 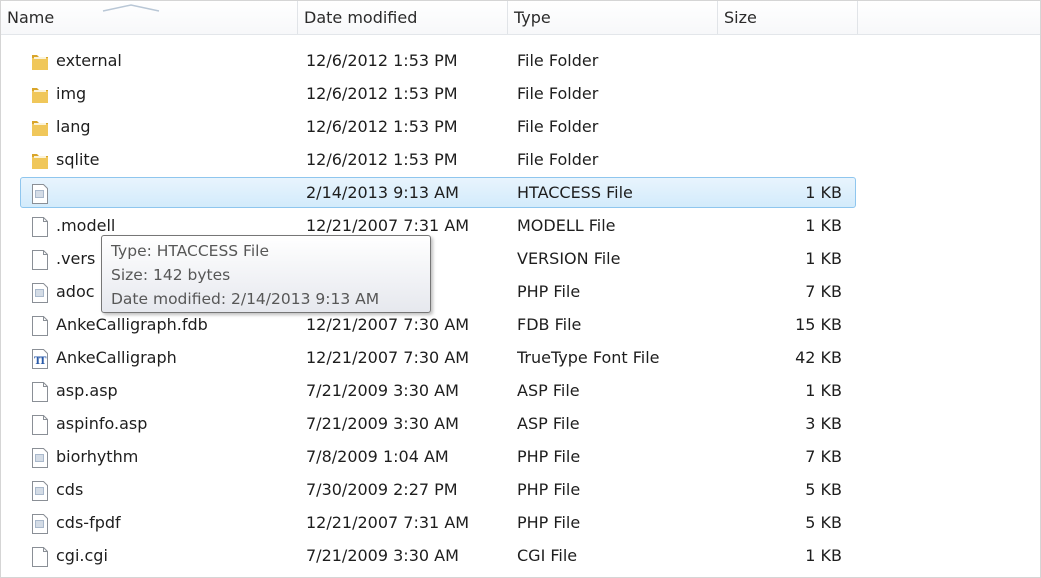 I want to click on font-file-icon: TT, so click(x=40, y=359).